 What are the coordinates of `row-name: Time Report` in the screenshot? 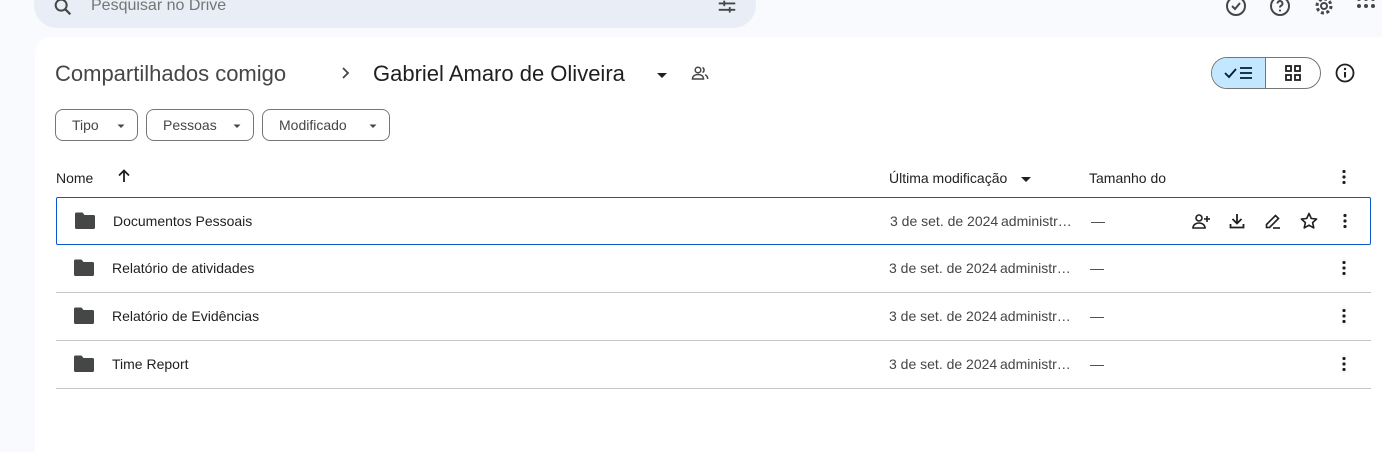 It's located at (150, 364).